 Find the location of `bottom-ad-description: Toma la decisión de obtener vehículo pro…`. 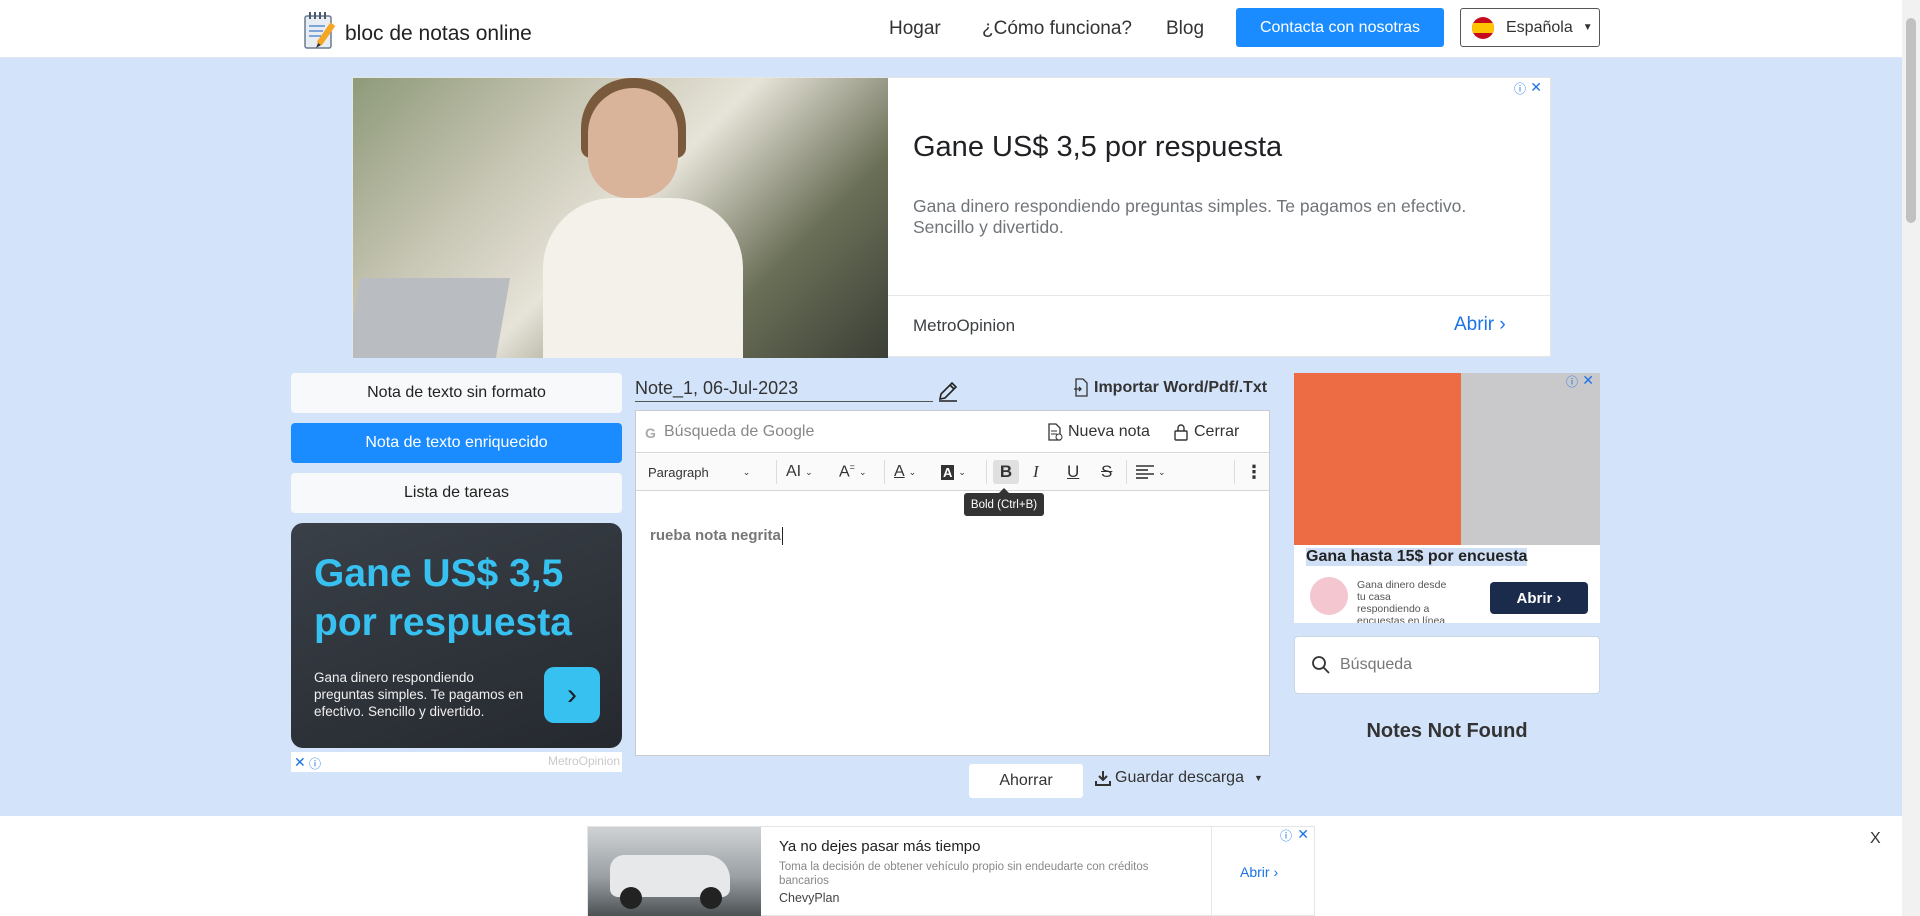

bottom-ad-description: Toma la decisión de obtener vehículo pro… is located at coordinates (964, 874).